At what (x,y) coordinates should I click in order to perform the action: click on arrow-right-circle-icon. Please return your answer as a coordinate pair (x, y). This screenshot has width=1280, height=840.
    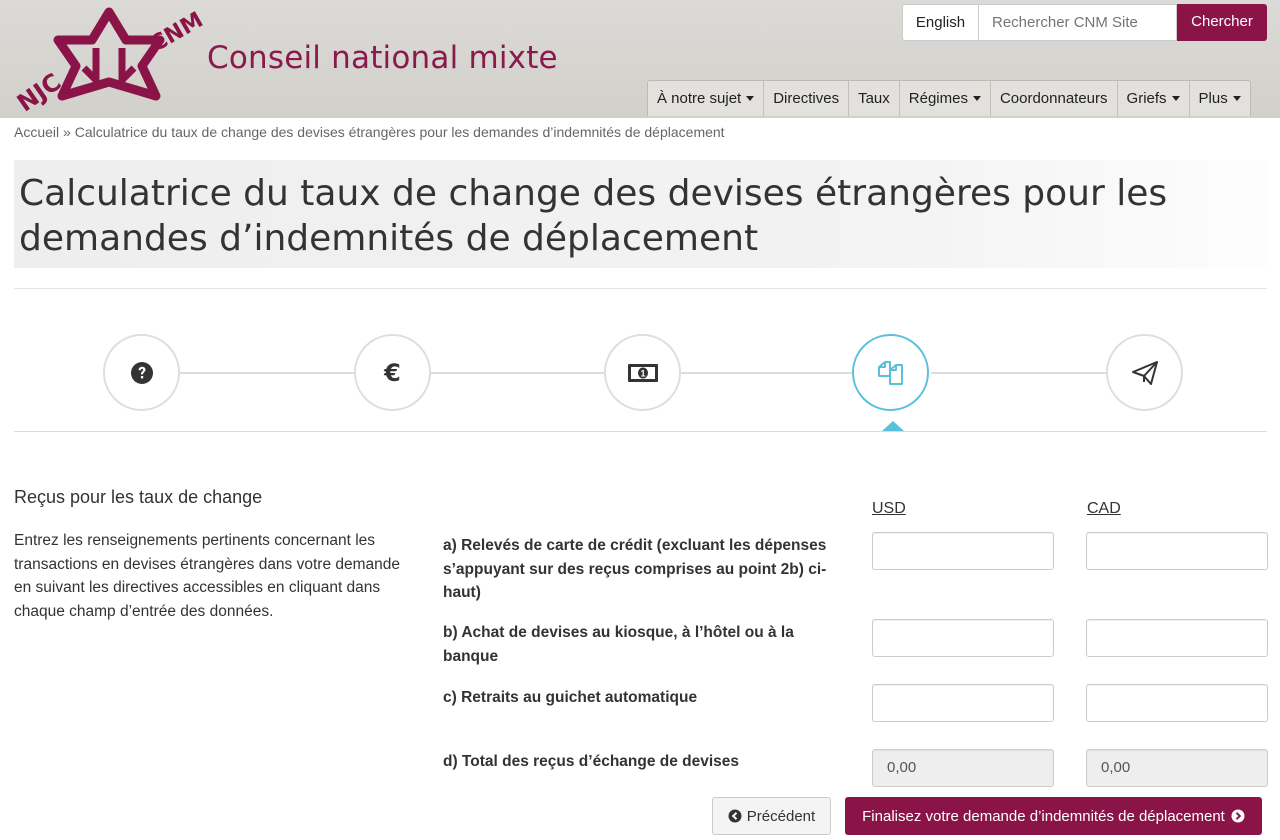
    Looking at the image, I should click on (1238, 816).